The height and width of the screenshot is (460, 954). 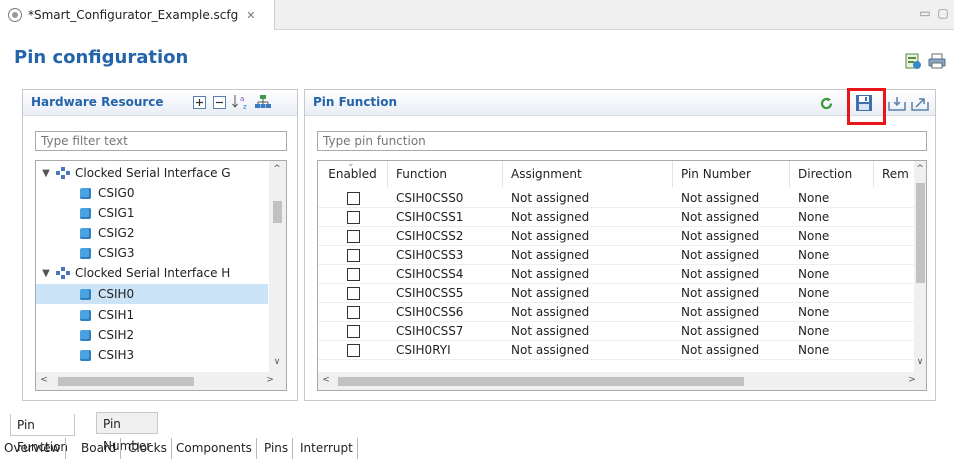 I want to click on peripheral-group-icon, so click(x=63, y=273).